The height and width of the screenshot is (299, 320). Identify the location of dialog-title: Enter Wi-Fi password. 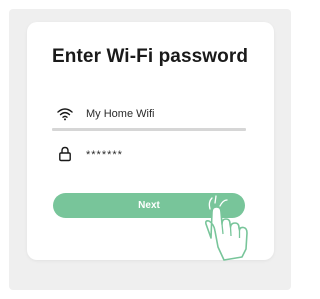
(150, 56).